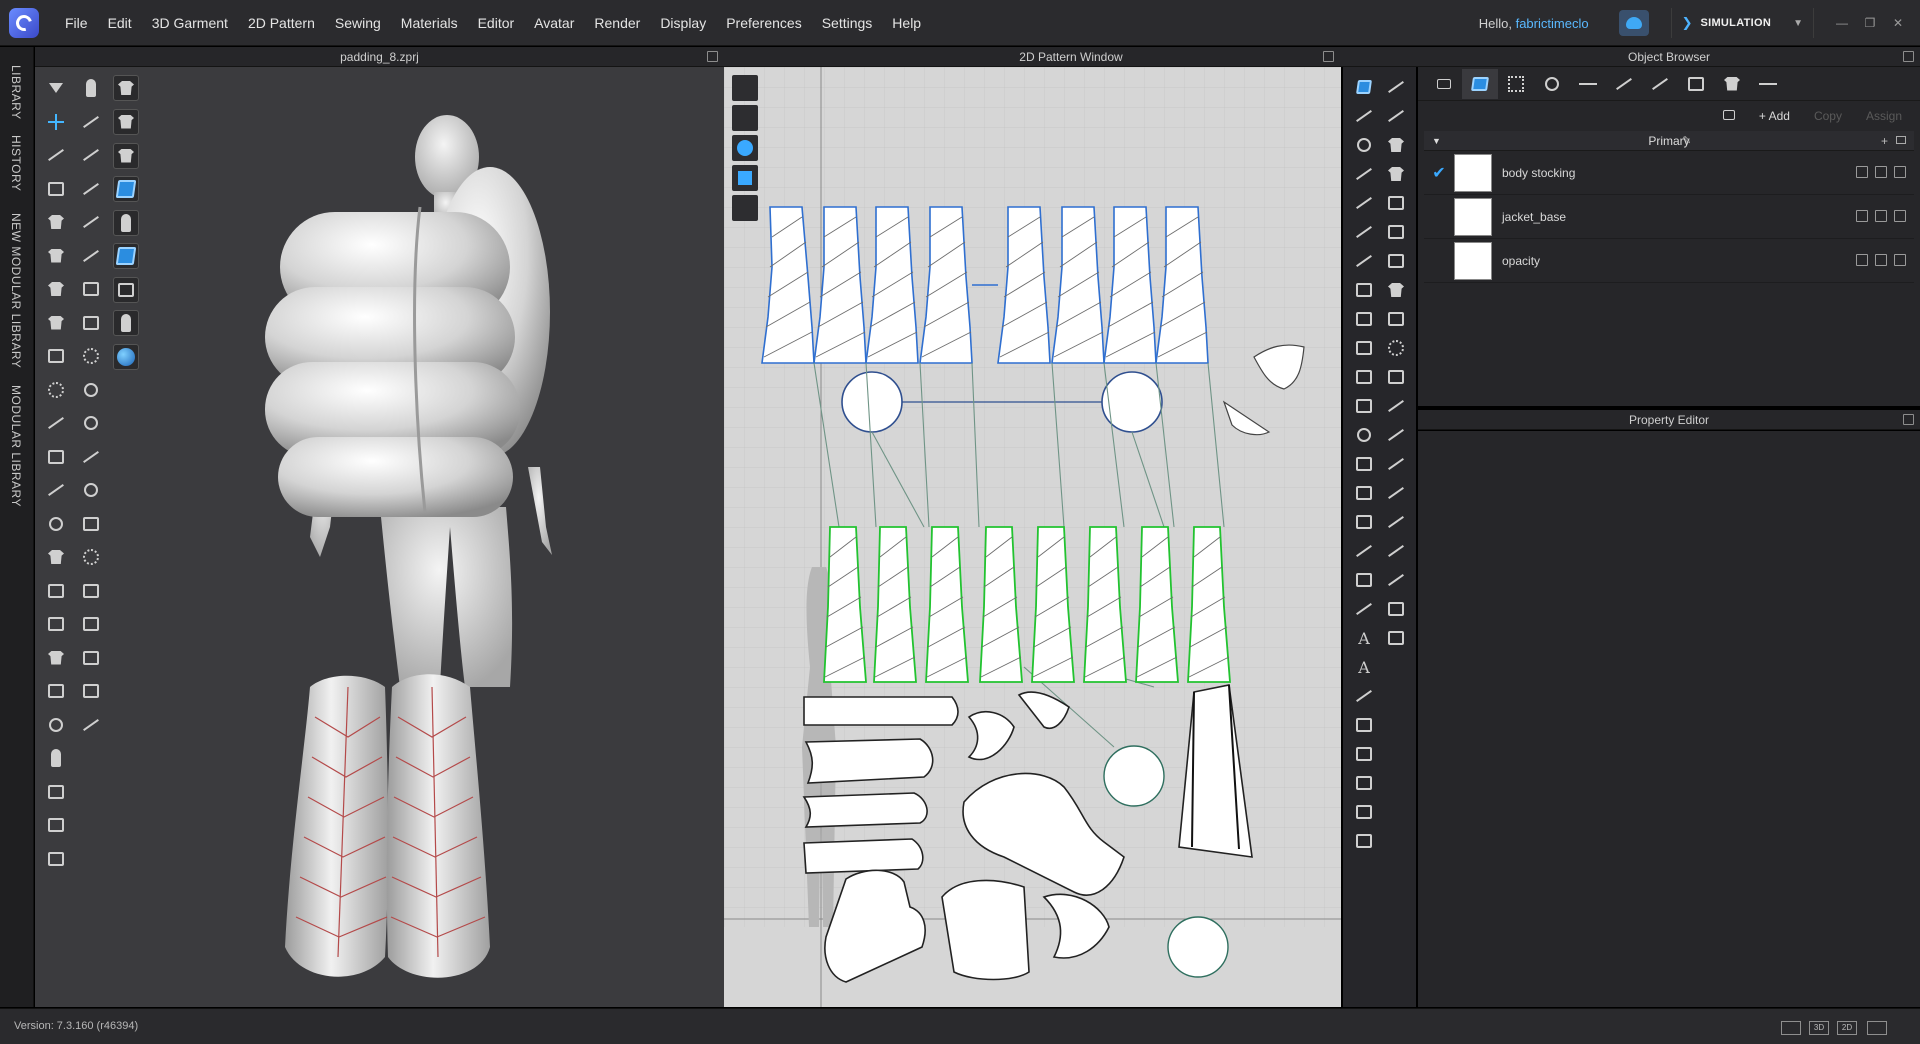 The height and width of the screenshot is (1044, 1920). Describe the element at coordinates (91, 390) in the screenshot. I see `button-place-tool` at that location.